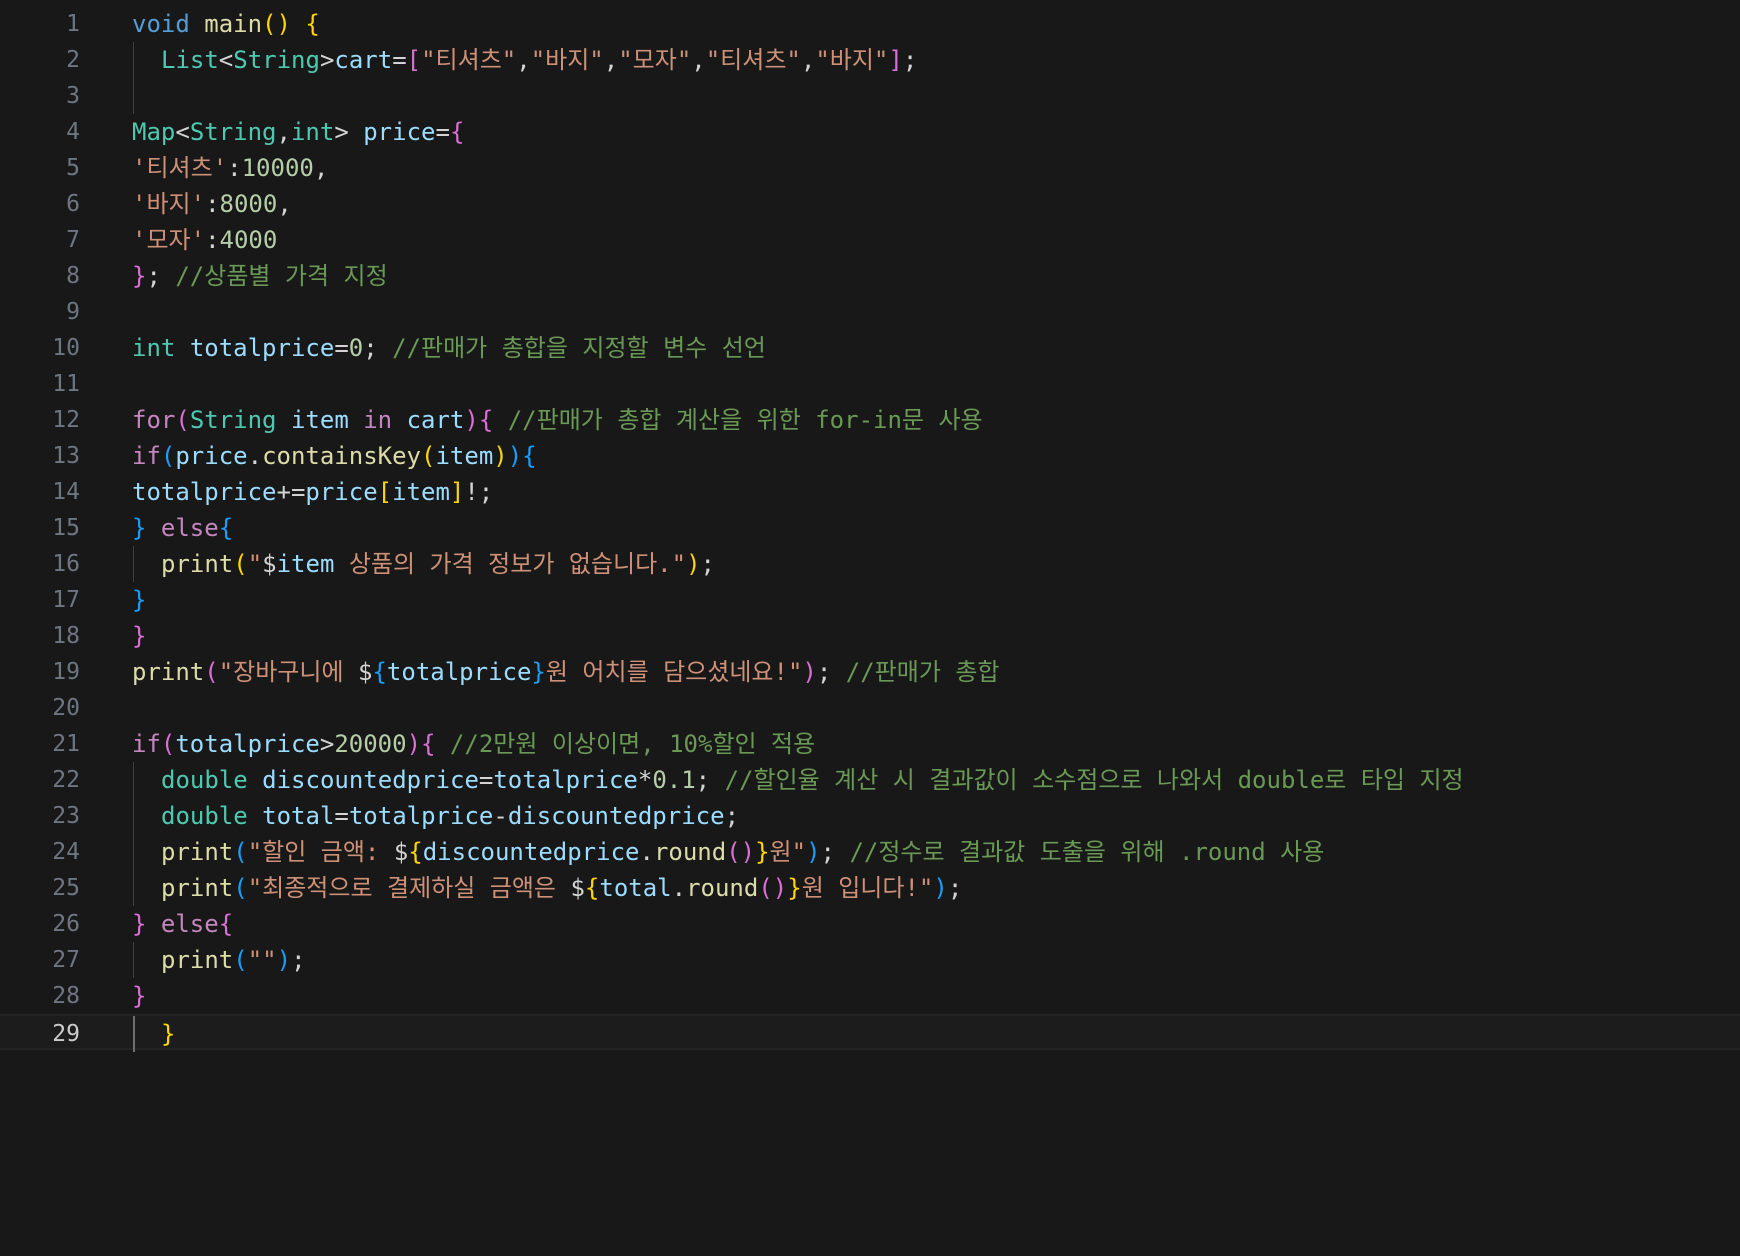  What do you see at coordinates (870, 456) in the screenshot?
I see `code-line: 13 if(price.containsKey(item)){` at bounding box center [870, 456].